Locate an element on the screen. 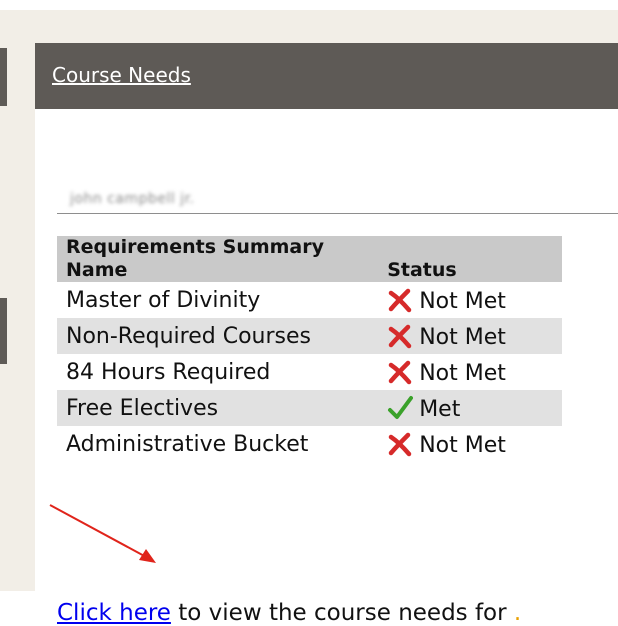  annotation-arrow-icon is located at coordinates (102, 533).